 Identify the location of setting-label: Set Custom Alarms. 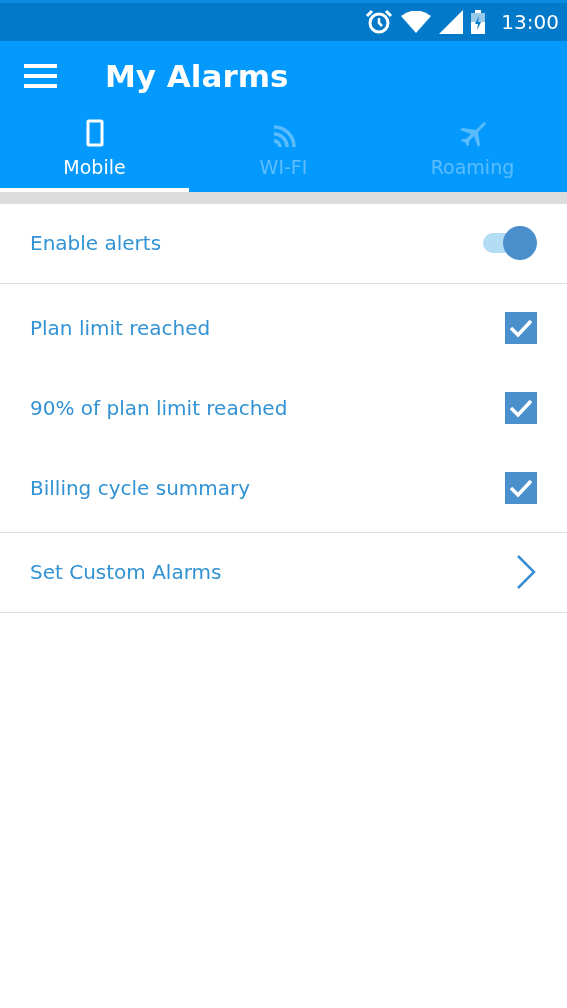
(126, 572).